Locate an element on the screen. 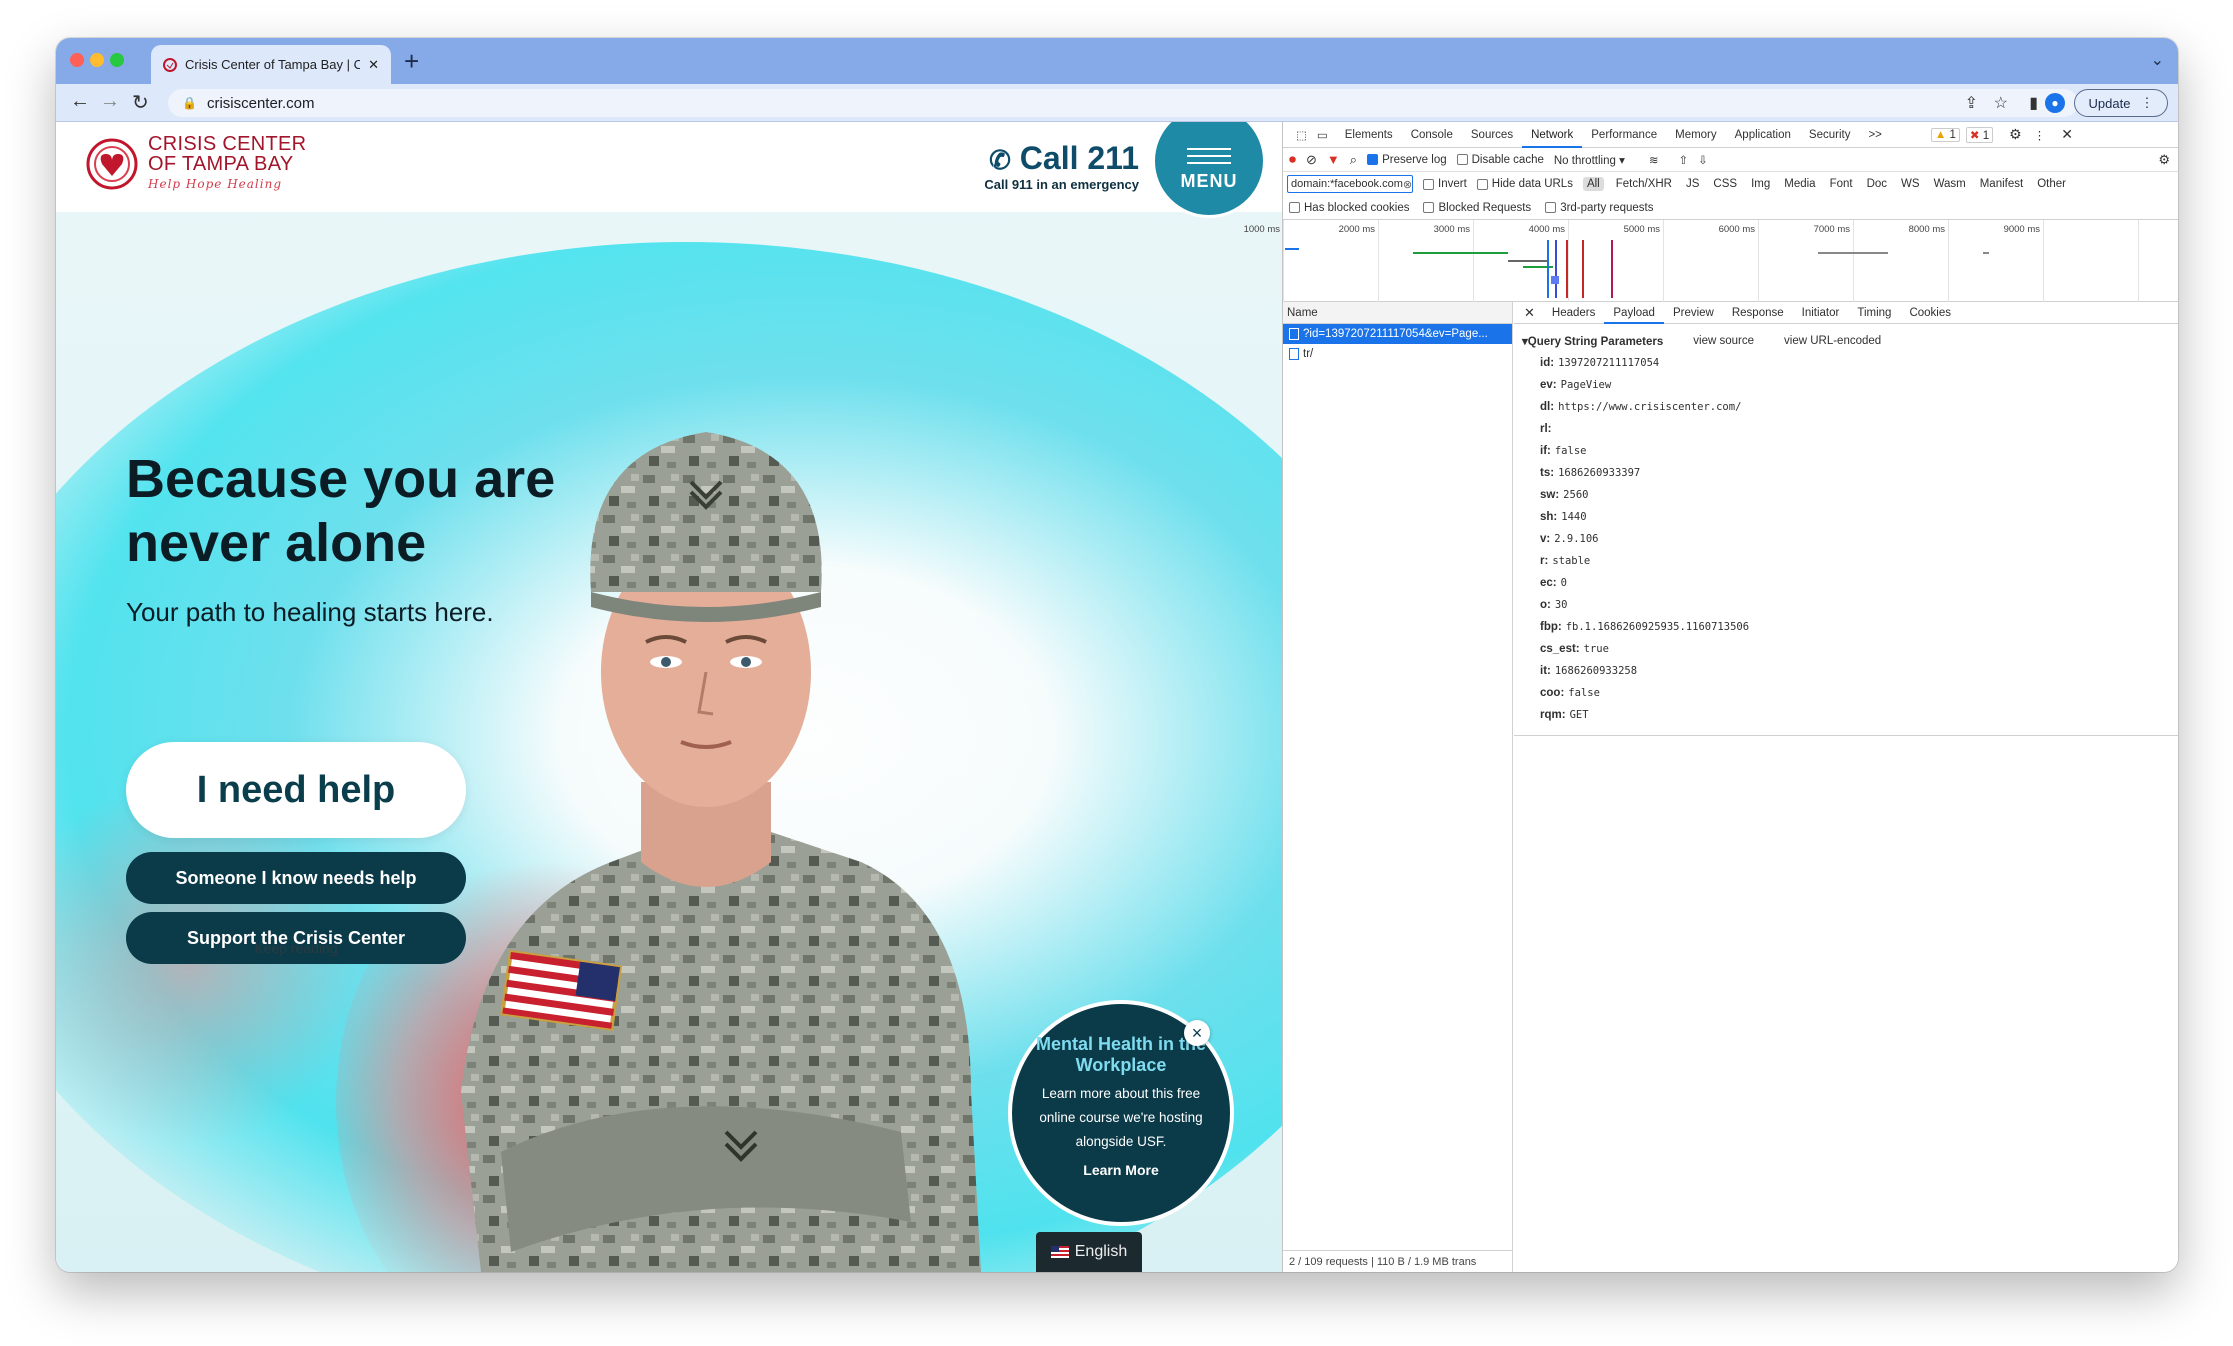  language-selector: English is located at coordinates (1089, 1252).